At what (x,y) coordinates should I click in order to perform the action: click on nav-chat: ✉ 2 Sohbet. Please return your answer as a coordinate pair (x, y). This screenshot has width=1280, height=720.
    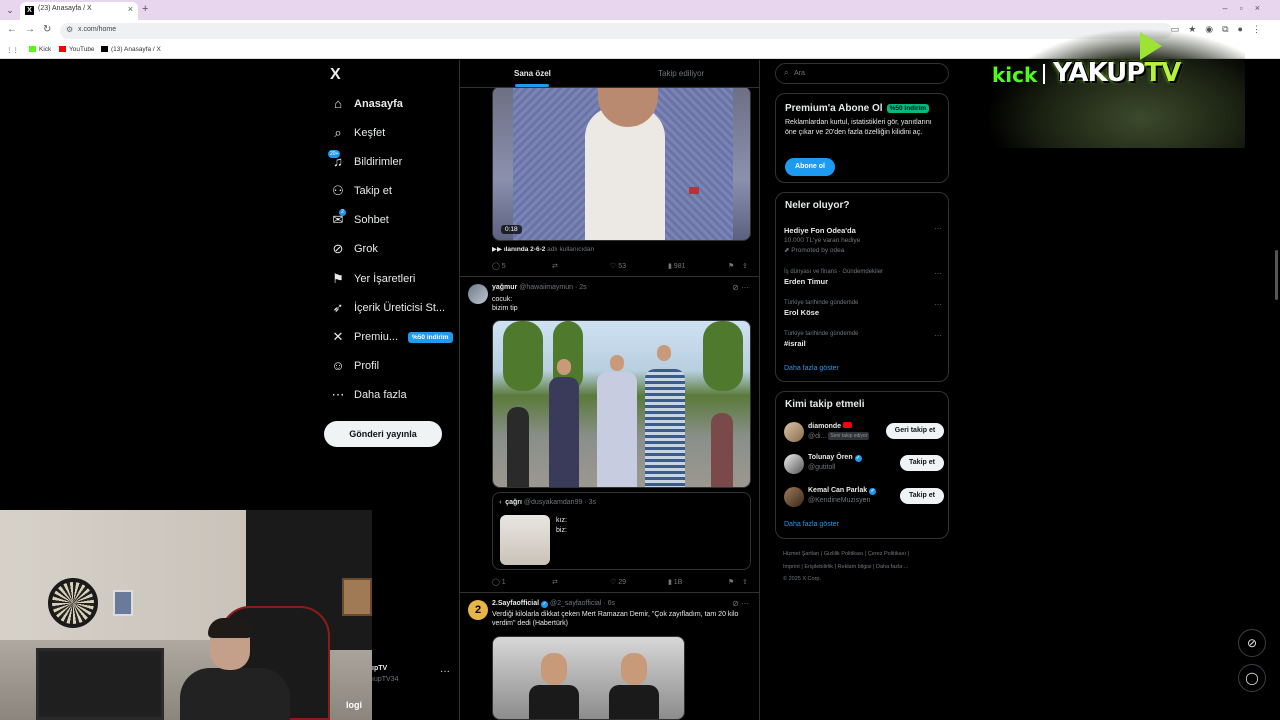
    Looking at the image, I should click on (359, 220).